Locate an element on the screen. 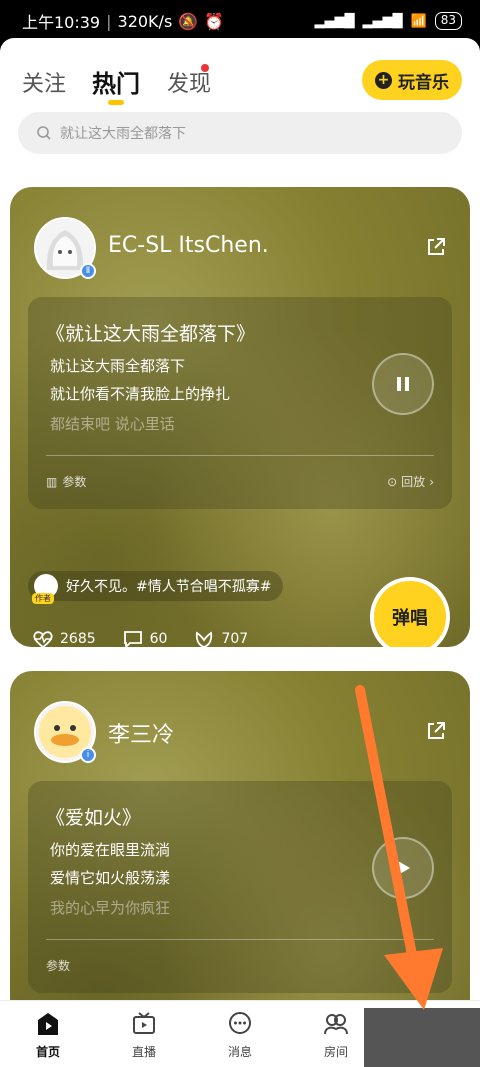 This screenshot has width=480, height=1067. gift-count: 707 is located at coordinates (235, 639).